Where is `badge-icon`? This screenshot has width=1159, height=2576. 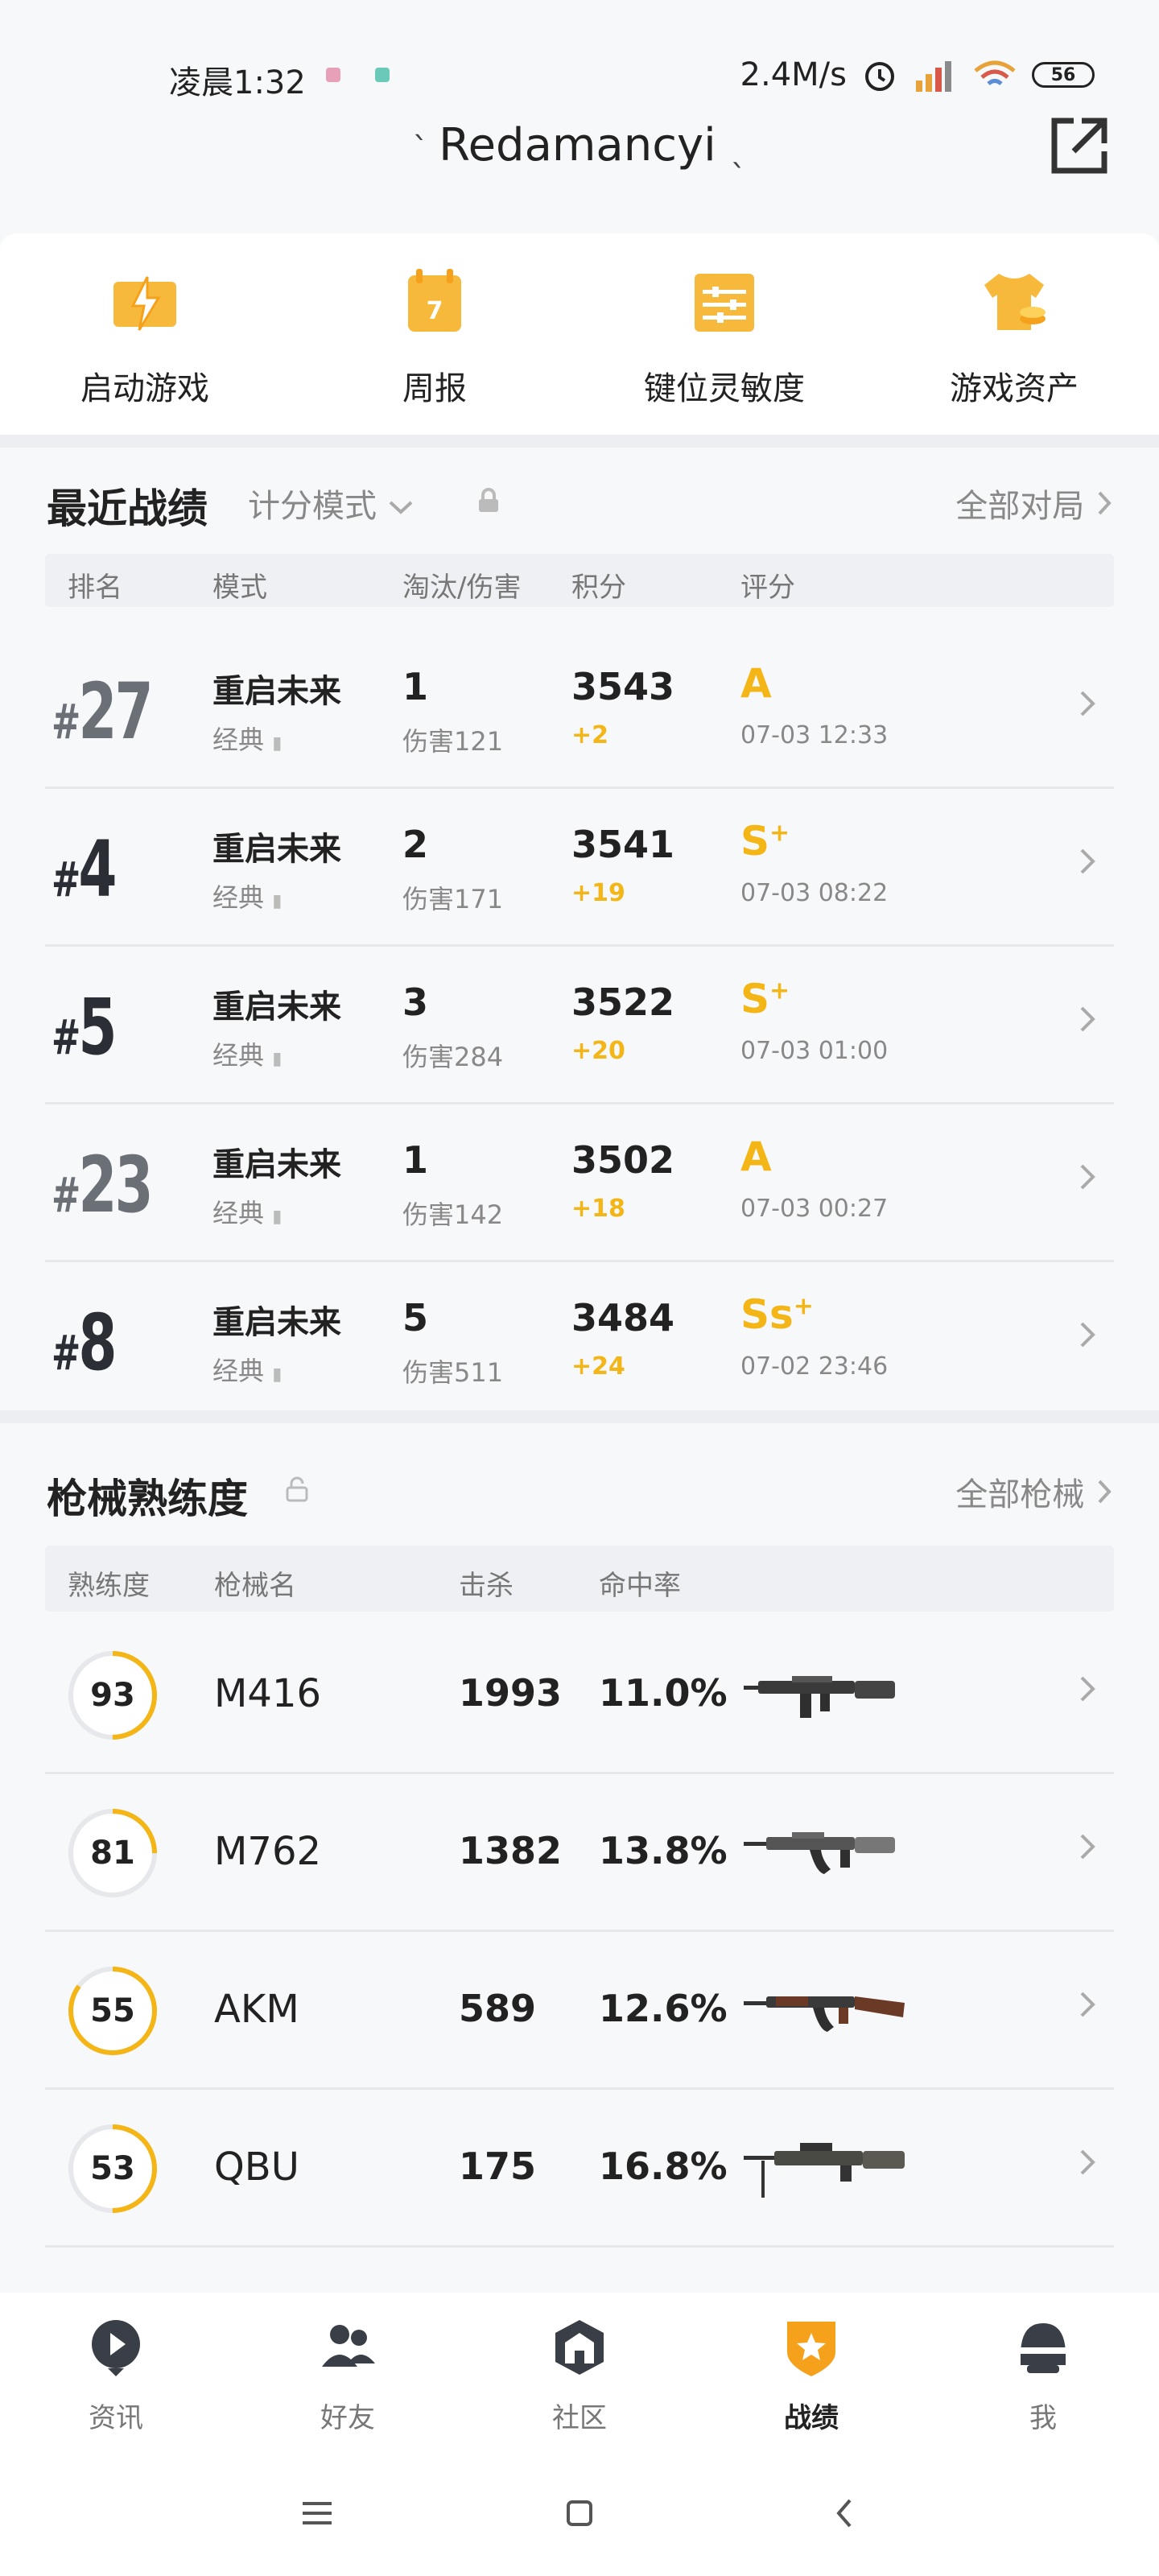 badge-icon is located at coordinates (811, 2349).